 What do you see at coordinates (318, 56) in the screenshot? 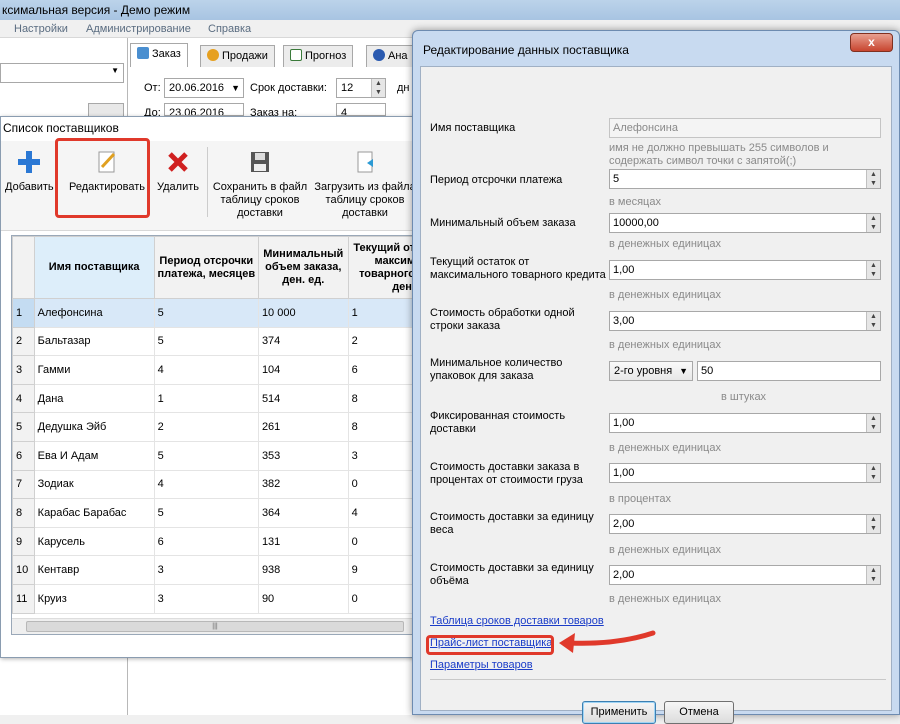
I see `tab-forecast: Прогноз` at bounding box center [318, 56].